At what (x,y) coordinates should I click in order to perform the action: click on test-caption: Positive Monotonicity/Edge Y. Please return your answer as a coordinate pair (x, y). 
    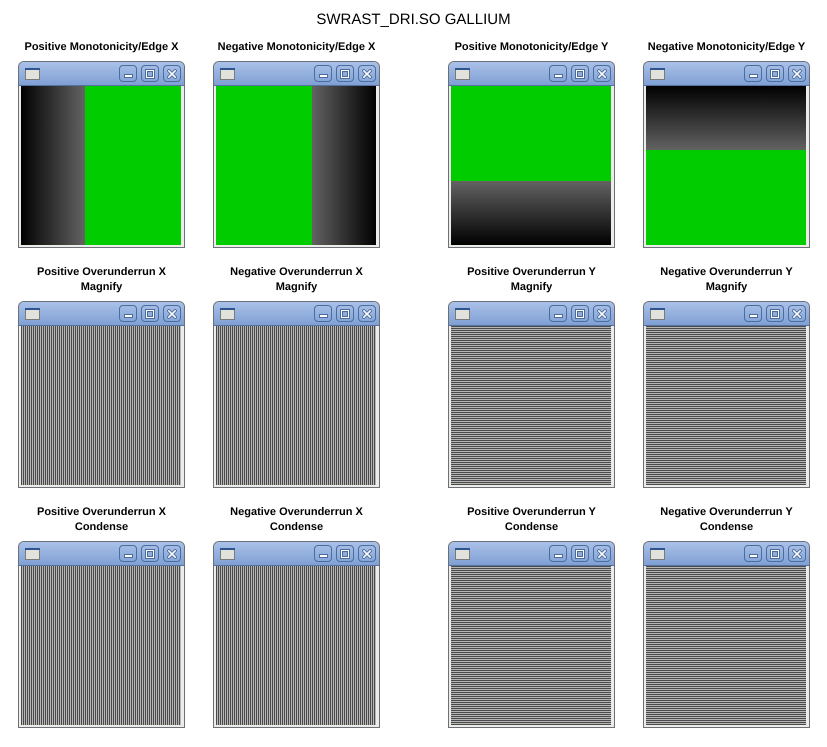
    Looking at the image, I should click on (531, 47).